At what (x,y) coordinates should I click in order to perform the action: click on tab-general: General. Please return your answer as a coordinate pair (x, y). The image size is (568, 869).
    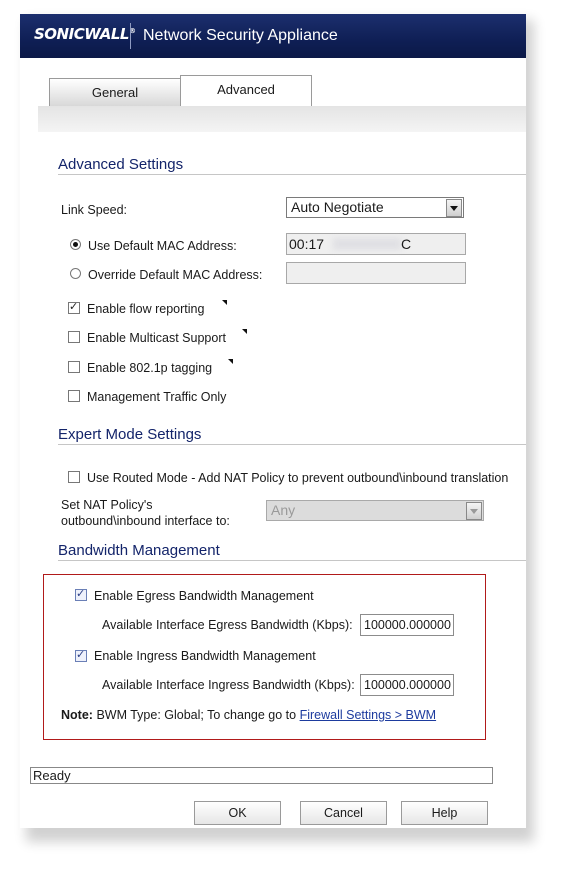
    Looking at the image, I should click on (115, 92).